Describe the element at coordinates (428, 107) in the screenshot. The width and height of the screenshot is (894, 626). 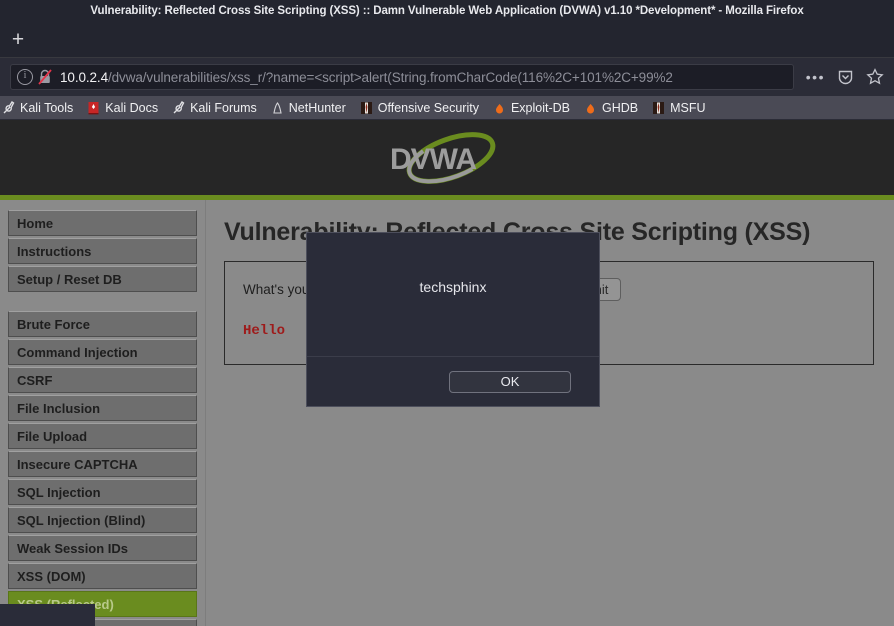
I see `bookmark-label: Offensive Security` at that location.